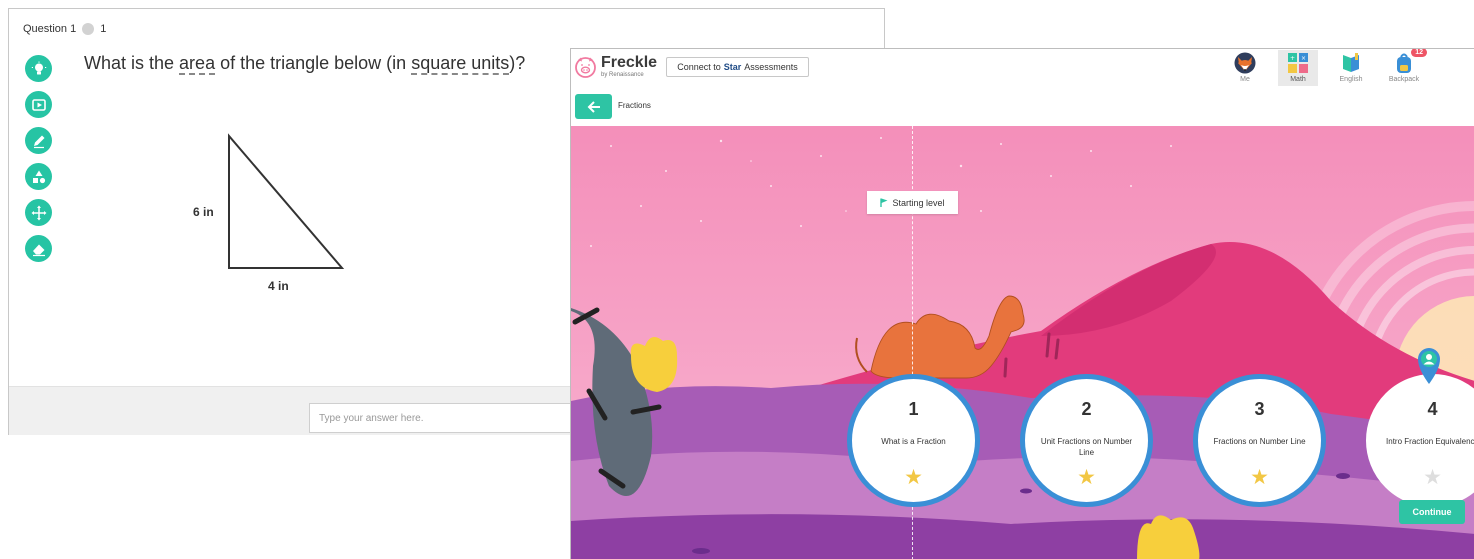 This screenshot has width=1474, height=559. I want to click on flag-icon, so click(884, 202).